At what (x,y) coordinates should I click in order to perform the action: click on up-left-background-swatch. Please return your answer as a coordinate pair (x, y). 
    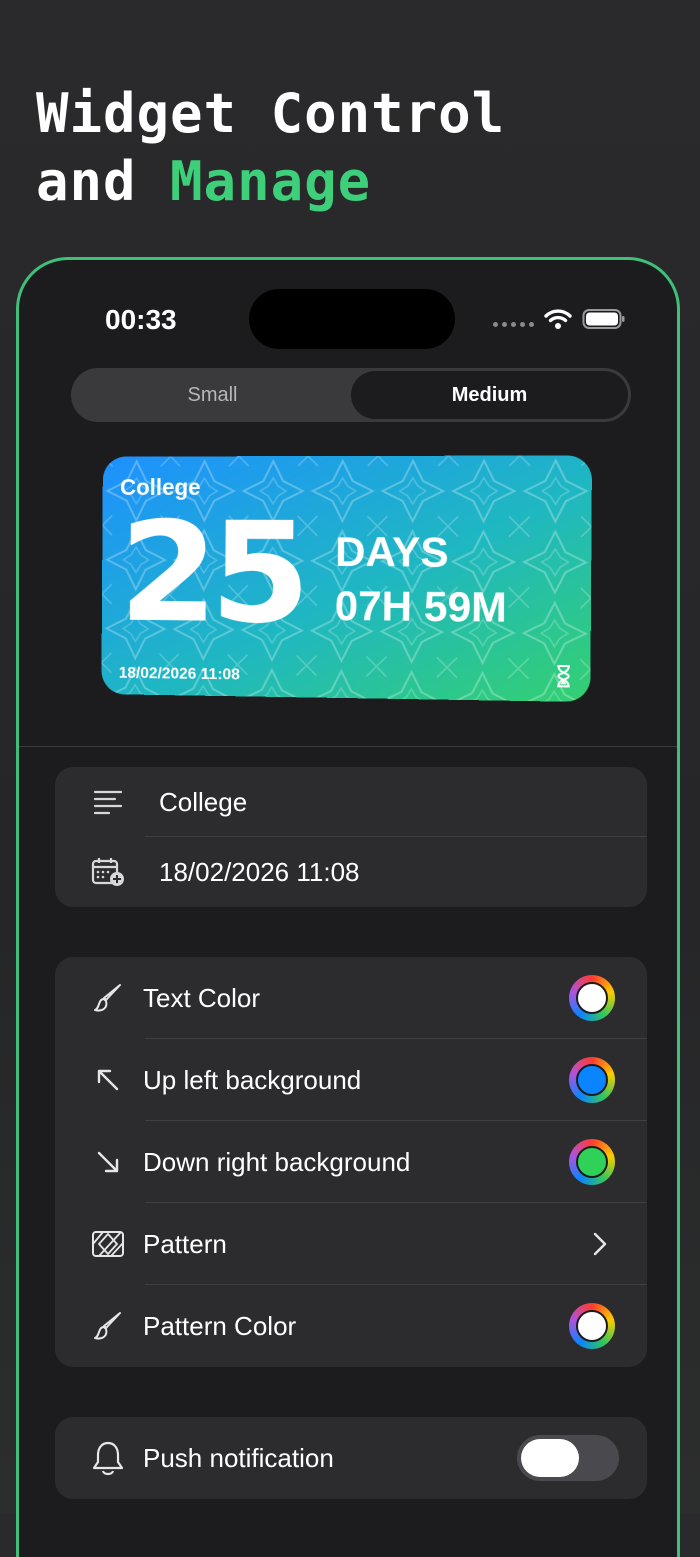
    Looking at the image, I should click on (592, 1080).